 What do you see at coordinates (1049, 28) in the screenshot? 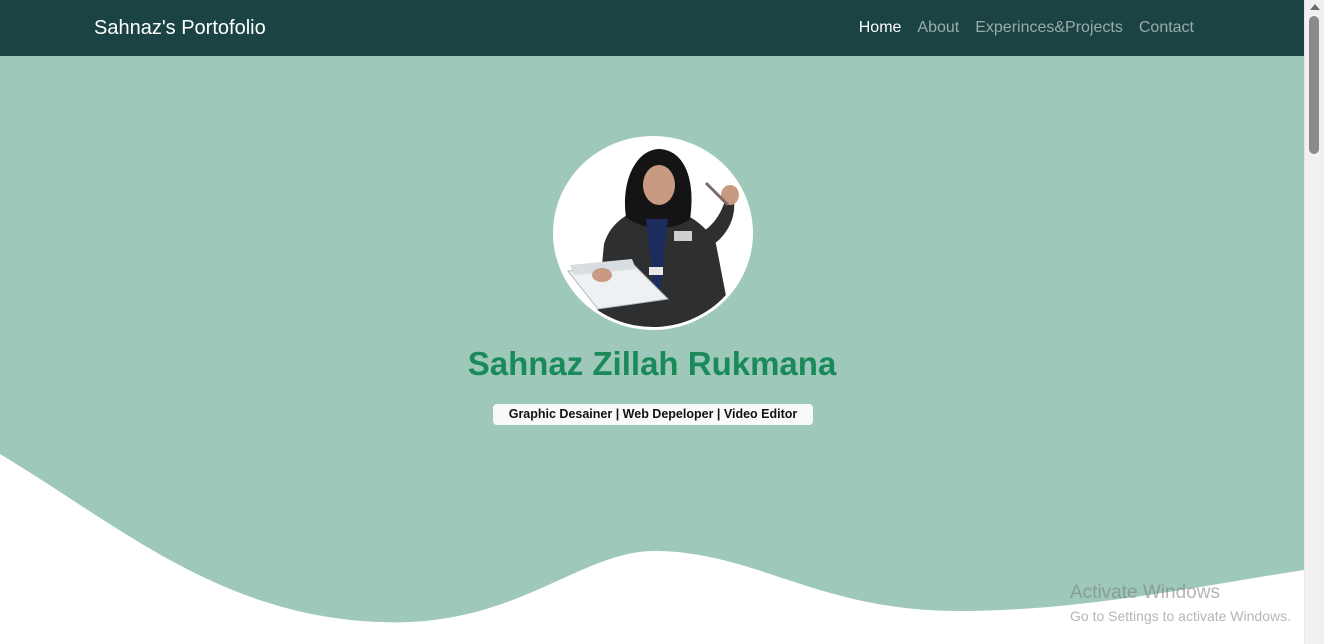
I see `nav-link-experiences-projects: Experinces&Projects` at bounding box center [1049, 28].